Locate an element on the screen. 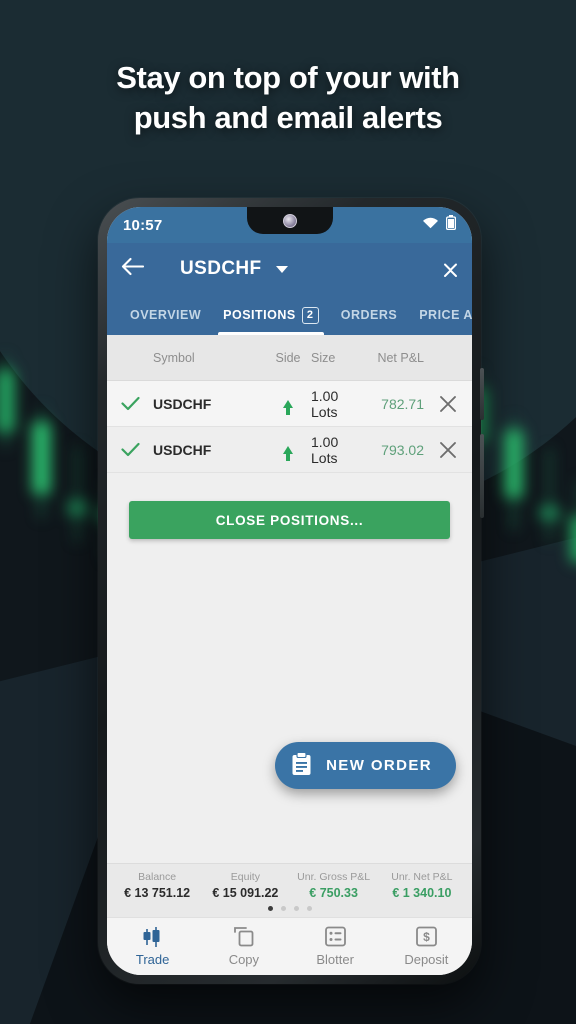 Image resolution: width=576 pixels, height=1024 pixels. nav-item-blotter-label: Blotter is located at coordinates (335, 959).